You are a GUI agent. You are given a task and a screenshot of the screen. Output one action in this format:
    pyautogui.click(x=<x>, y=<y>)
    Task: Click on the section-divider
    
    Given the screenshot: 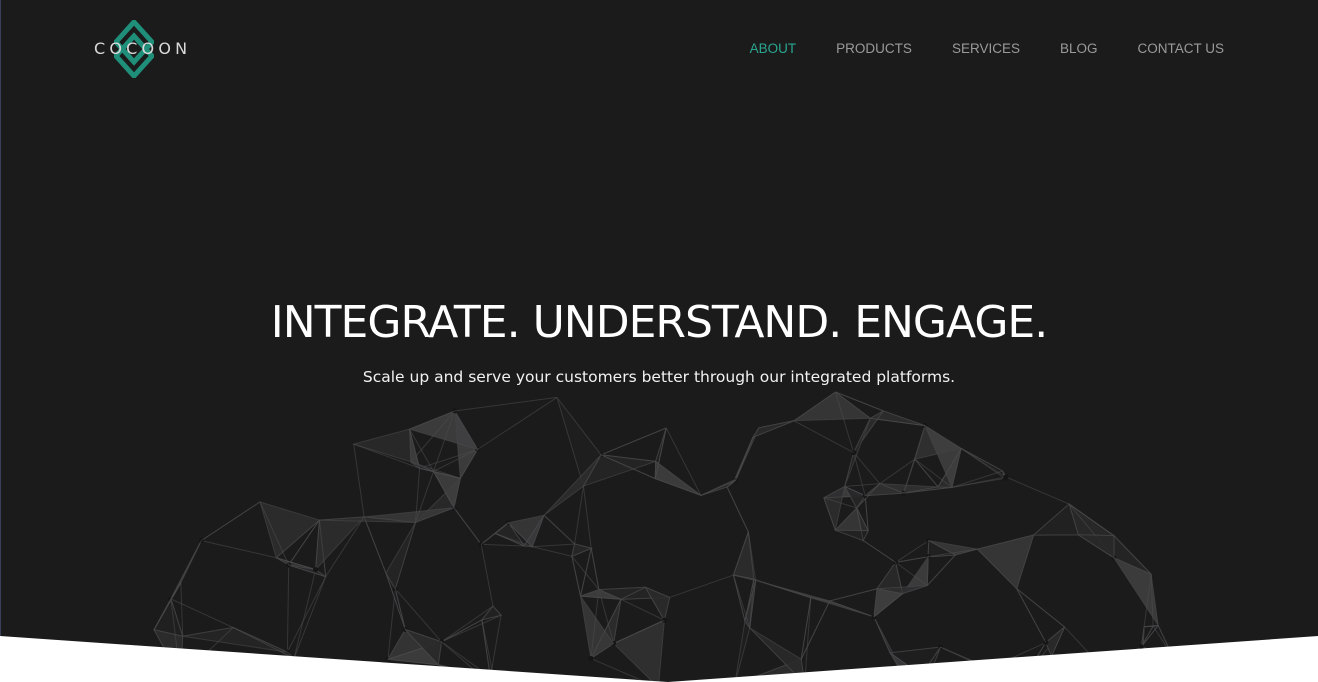 What is the action you would take?
    pyautogui.click(x=659, y=659)
    